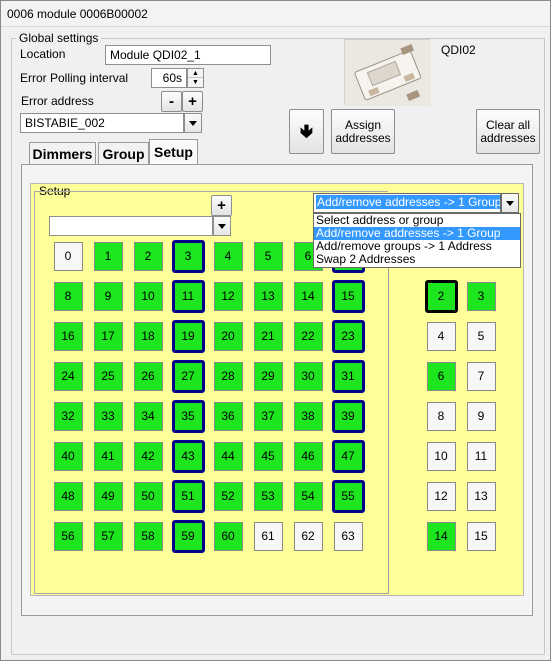 The width and height of the screenshot is (551, 661). What do you see at coordinates (481, 496) in the screenshot?
I see `group-cell: 13` at bounding box center [481, 496].